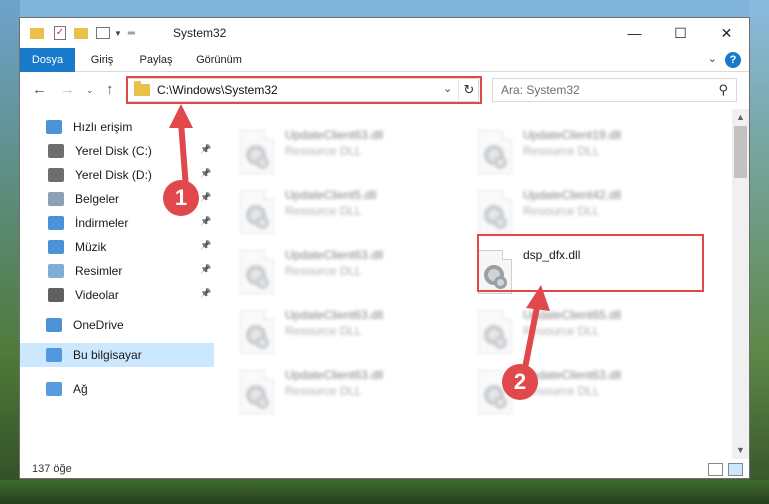 Image resolution: width=769 pixels, height=504 pixels. Describe the element at coordinates (80, 389) in the screenshot. I see `sidebar-item-label: Ağ` at that location.